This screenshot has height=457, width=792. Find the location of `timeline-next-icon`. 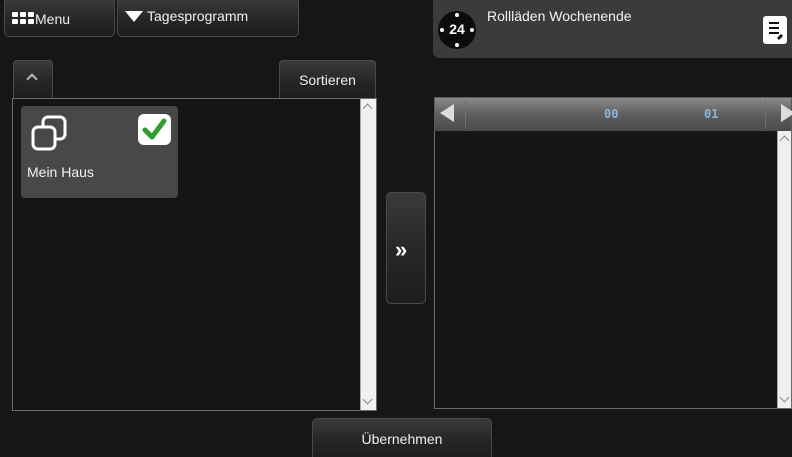

timeline-next-icon is located at coordinates (786, 113).